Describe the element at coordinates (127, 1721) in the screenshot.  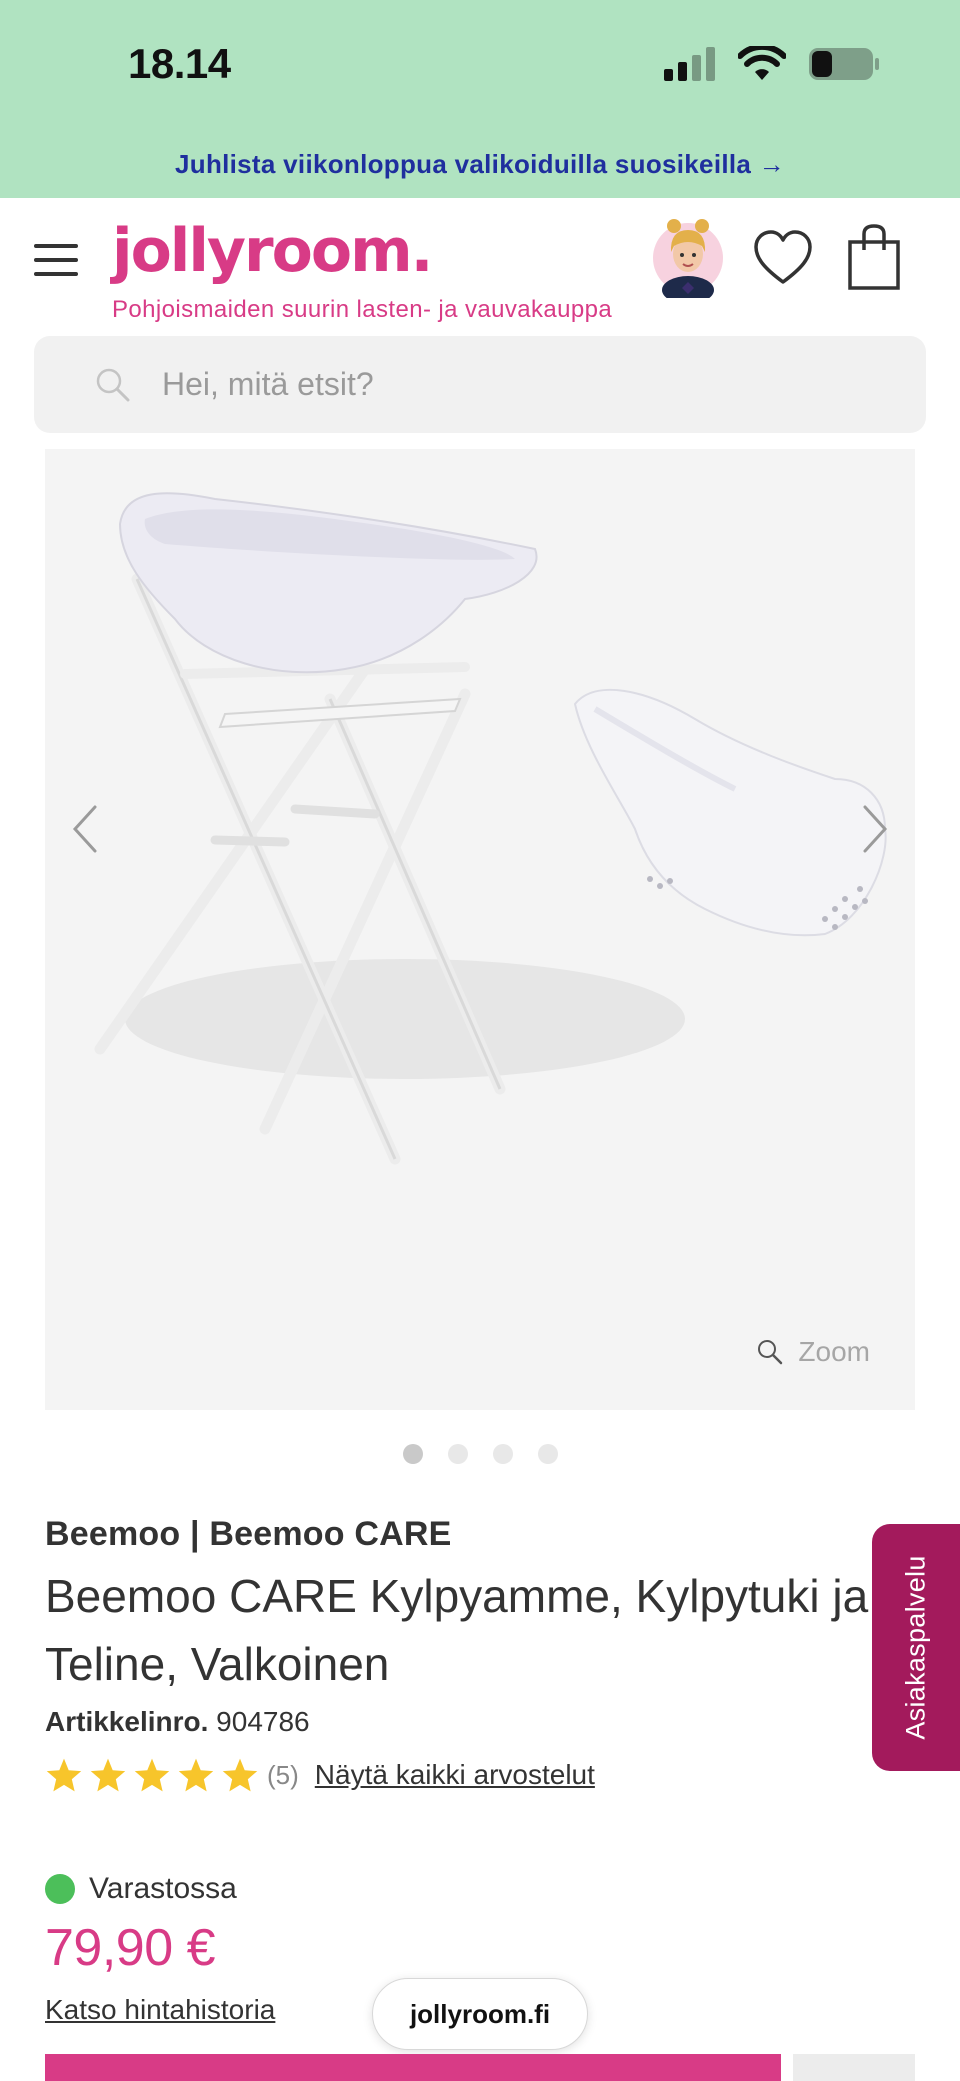
I see `article-label: Artikkelinro.` at that location.